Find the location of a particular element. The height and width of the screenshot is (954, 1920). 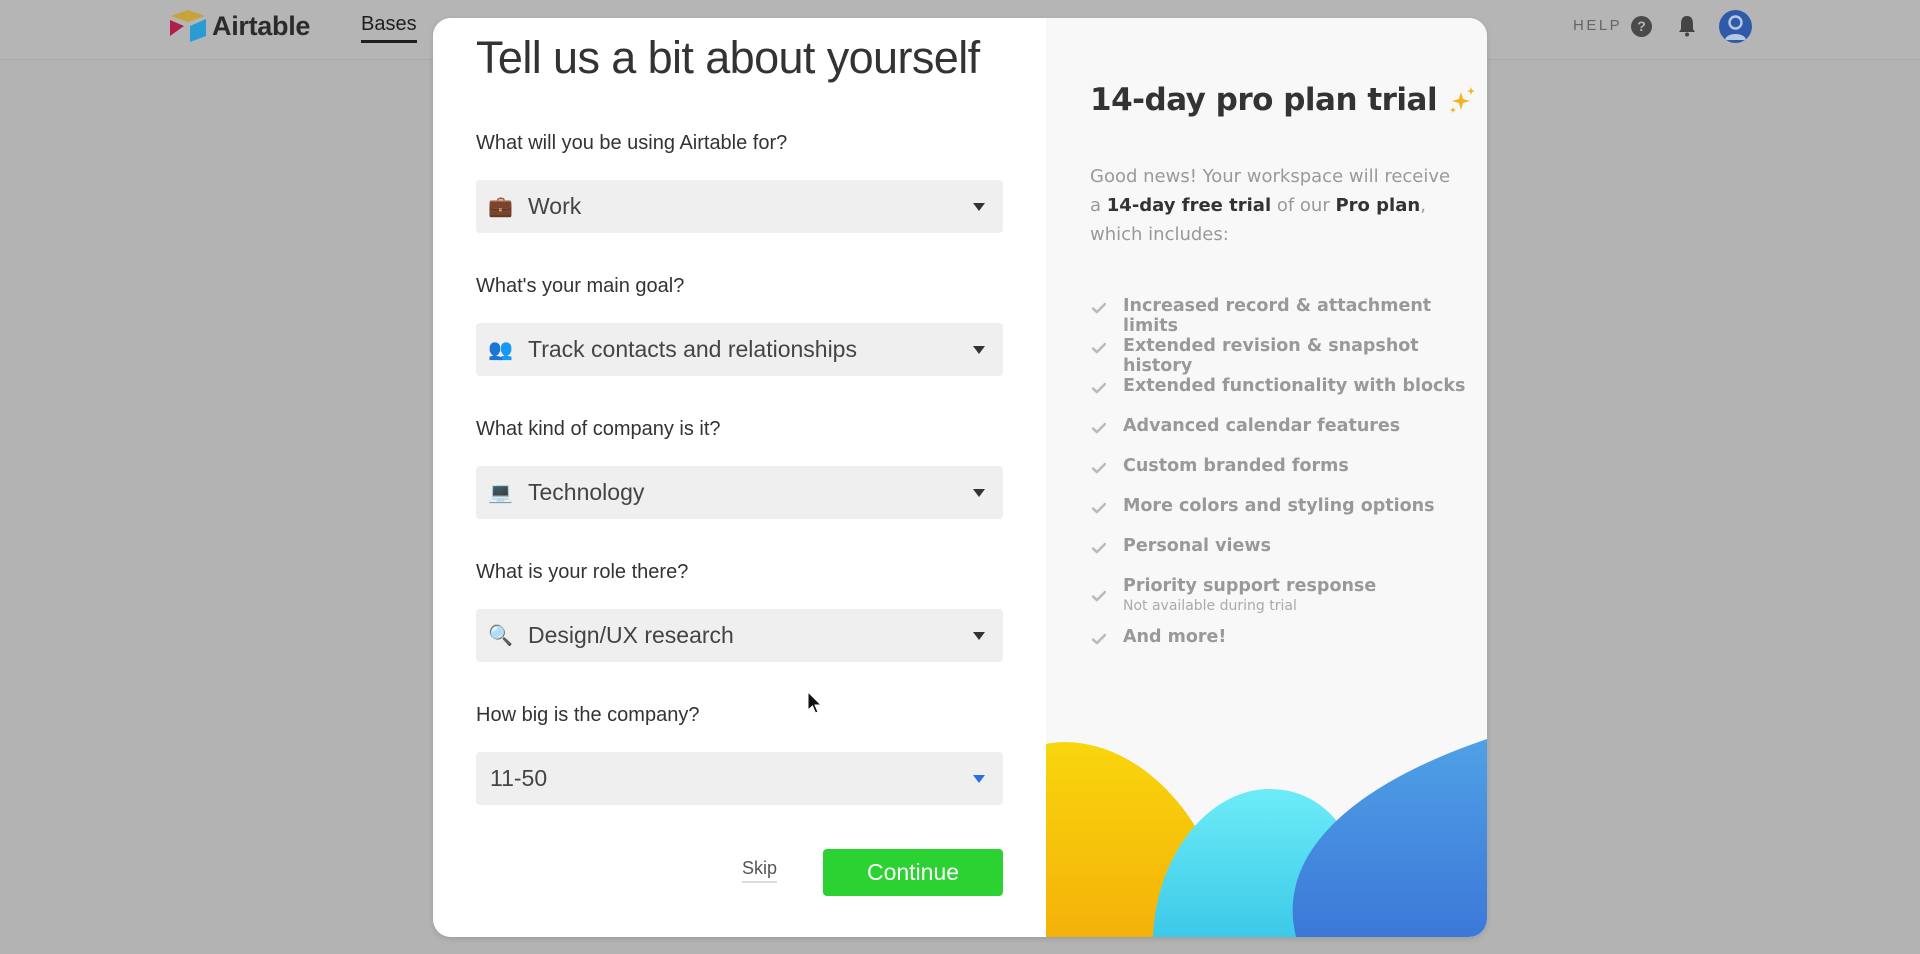

feature-label: Priority support response is located at coordinates (1250, 586).